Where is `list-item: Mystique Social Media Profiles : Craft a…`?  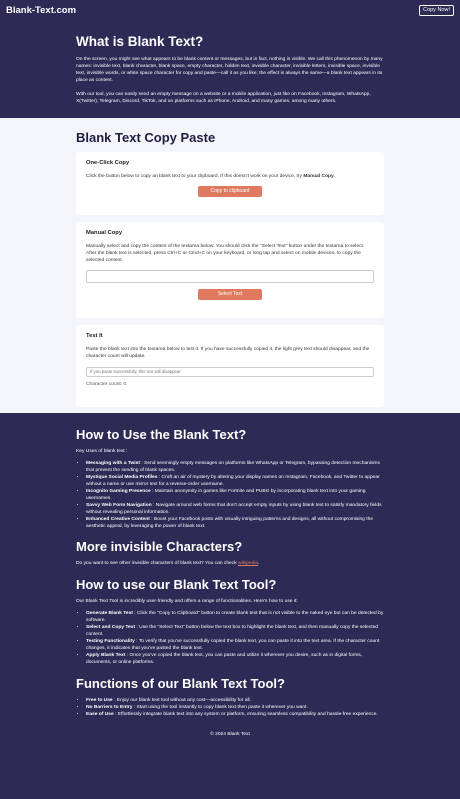
list-item: Mystique Social Media Profiles : Craft a… is located at coordinates (235, 481).